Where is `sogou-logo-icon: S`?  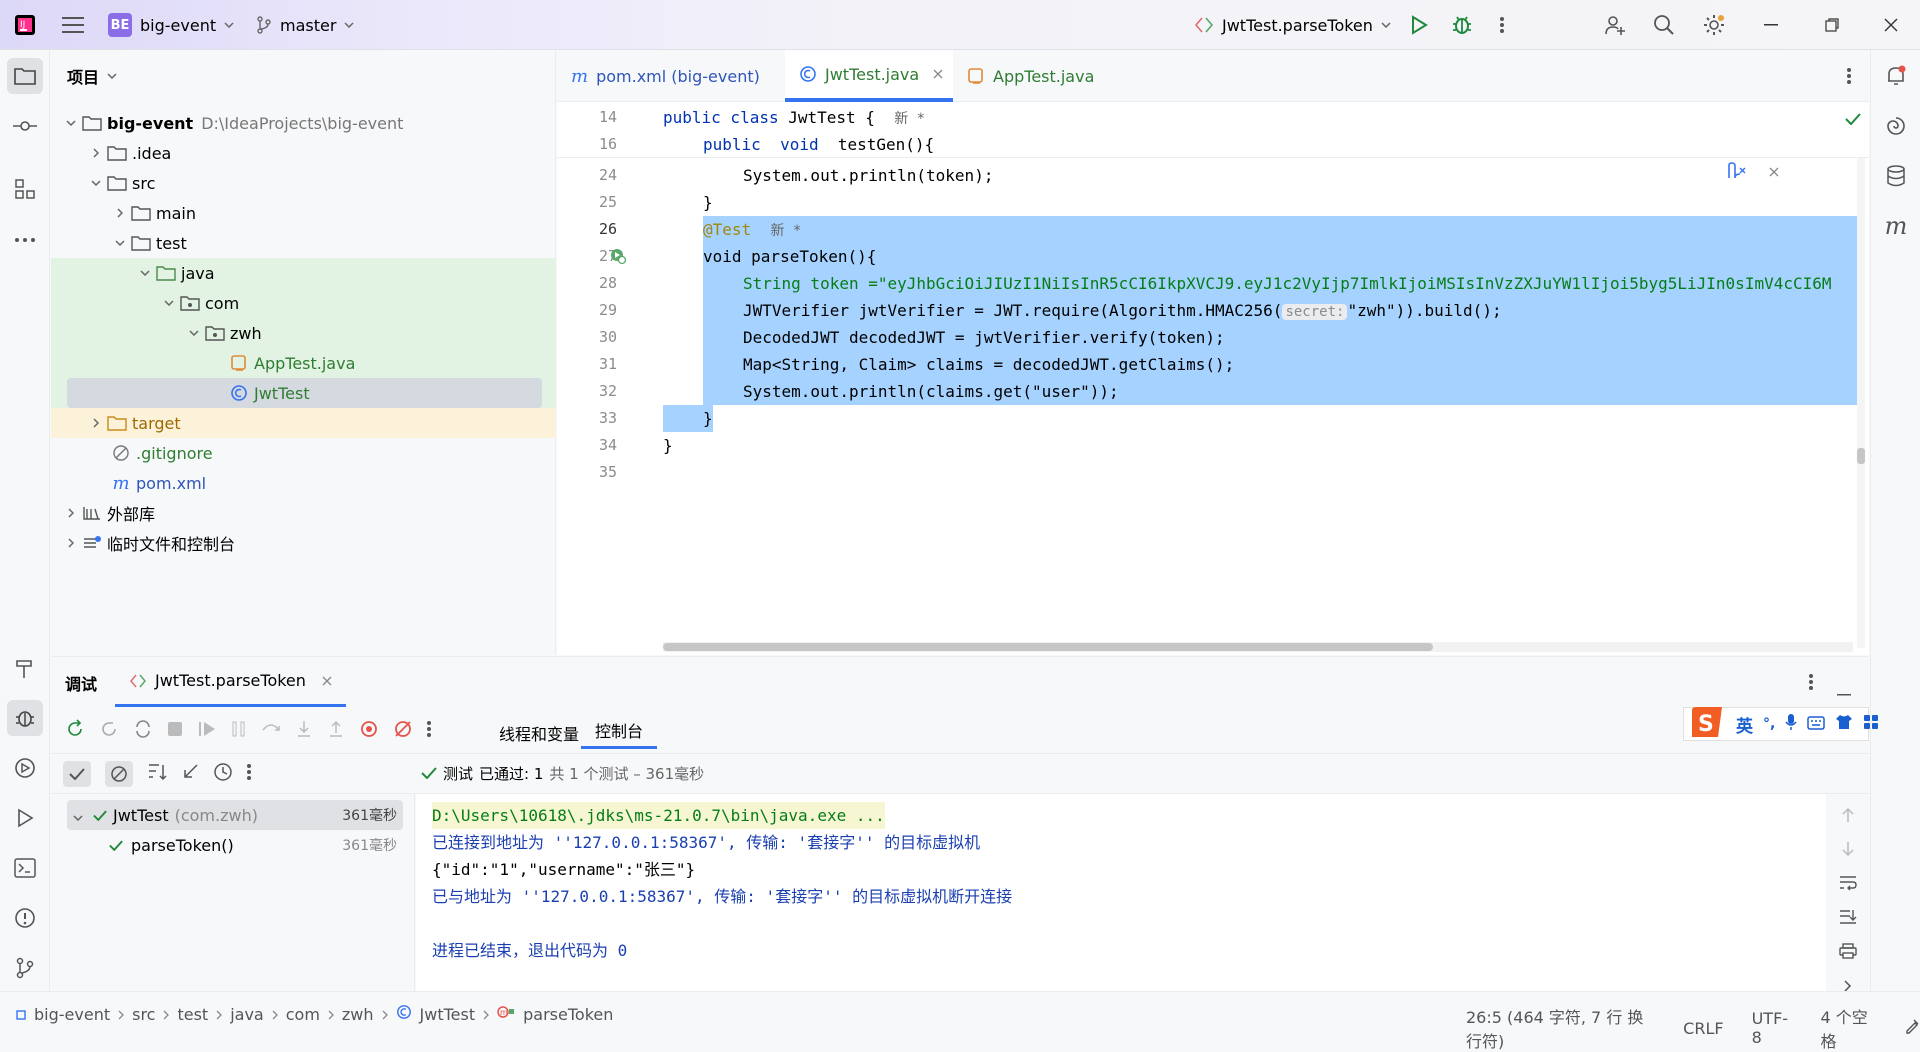
sogou-logo-icon: S is located at coordinates (1707, 724).